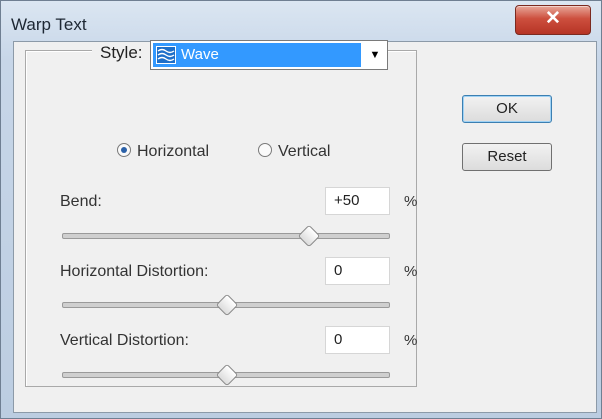  What do you see at coordinates (301, 21) in the screenshot?
I see `title-bar: Warp Text ✕` at bounding box center [301, 21].